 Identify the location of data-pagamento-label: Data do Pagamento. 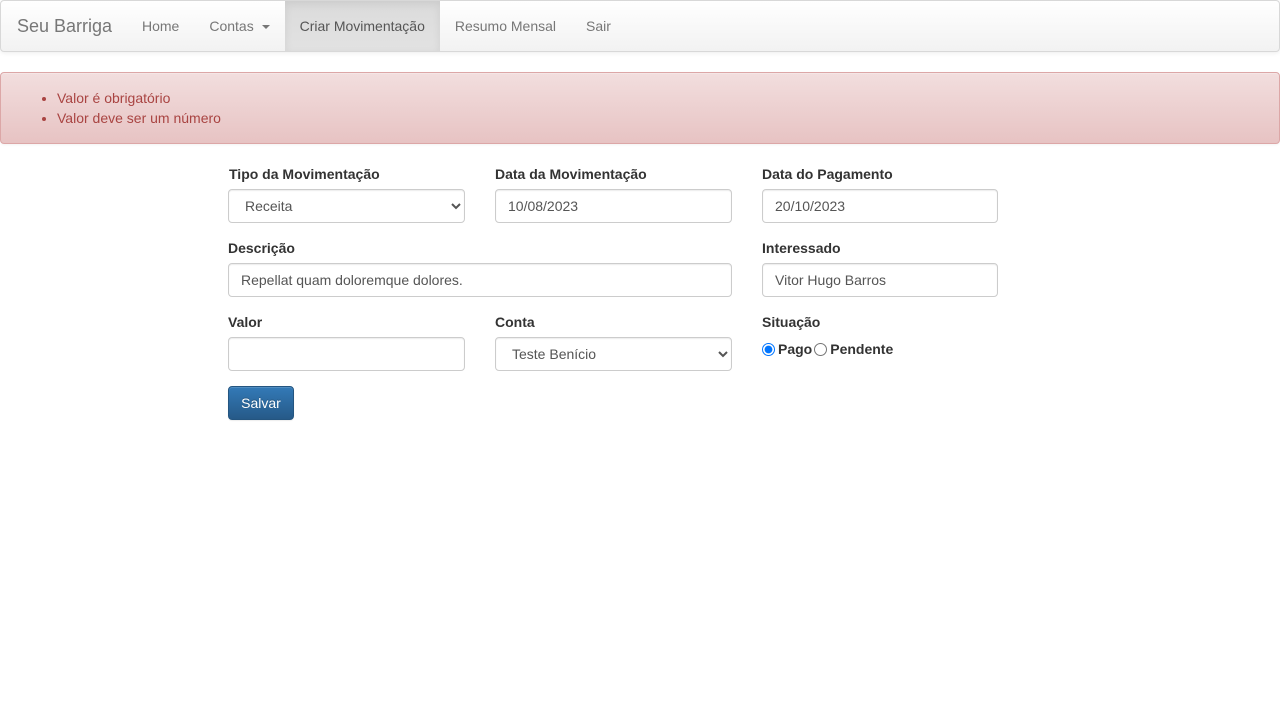
(827, 174).